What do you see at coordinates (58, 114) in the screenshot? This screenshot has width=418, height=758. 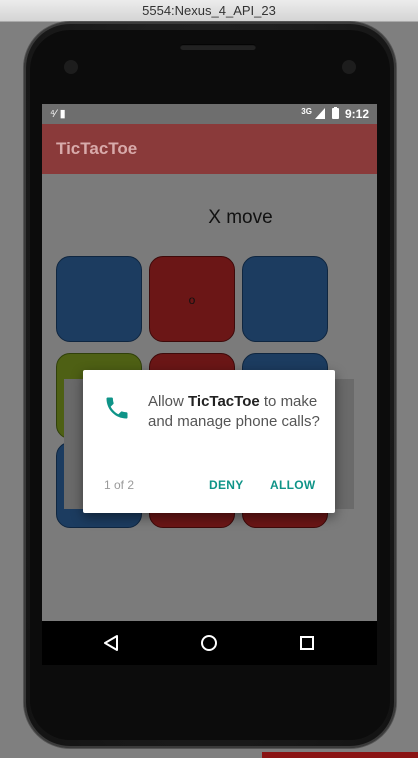 I see `status-left-icons: ⁴⁄ ▮` at bounding box center [58, 114].